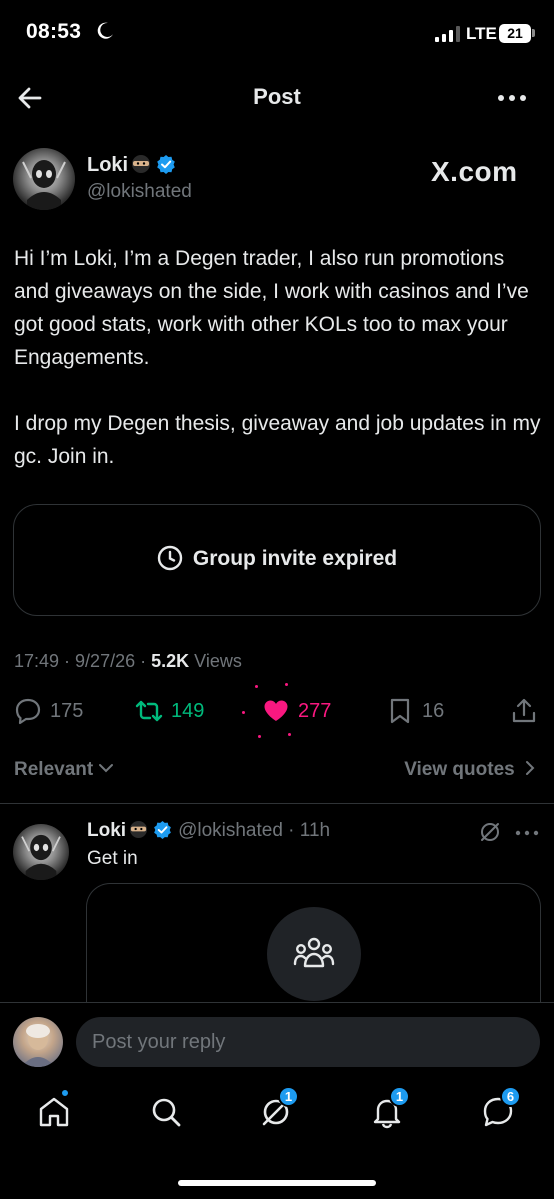 The width and height of the screenshot is (554, 1199). What do you see at coordinates (277, 30) in the screenshot?
I see `status-bar: 08:53 LTE 21` at bounding box center [277, 30].